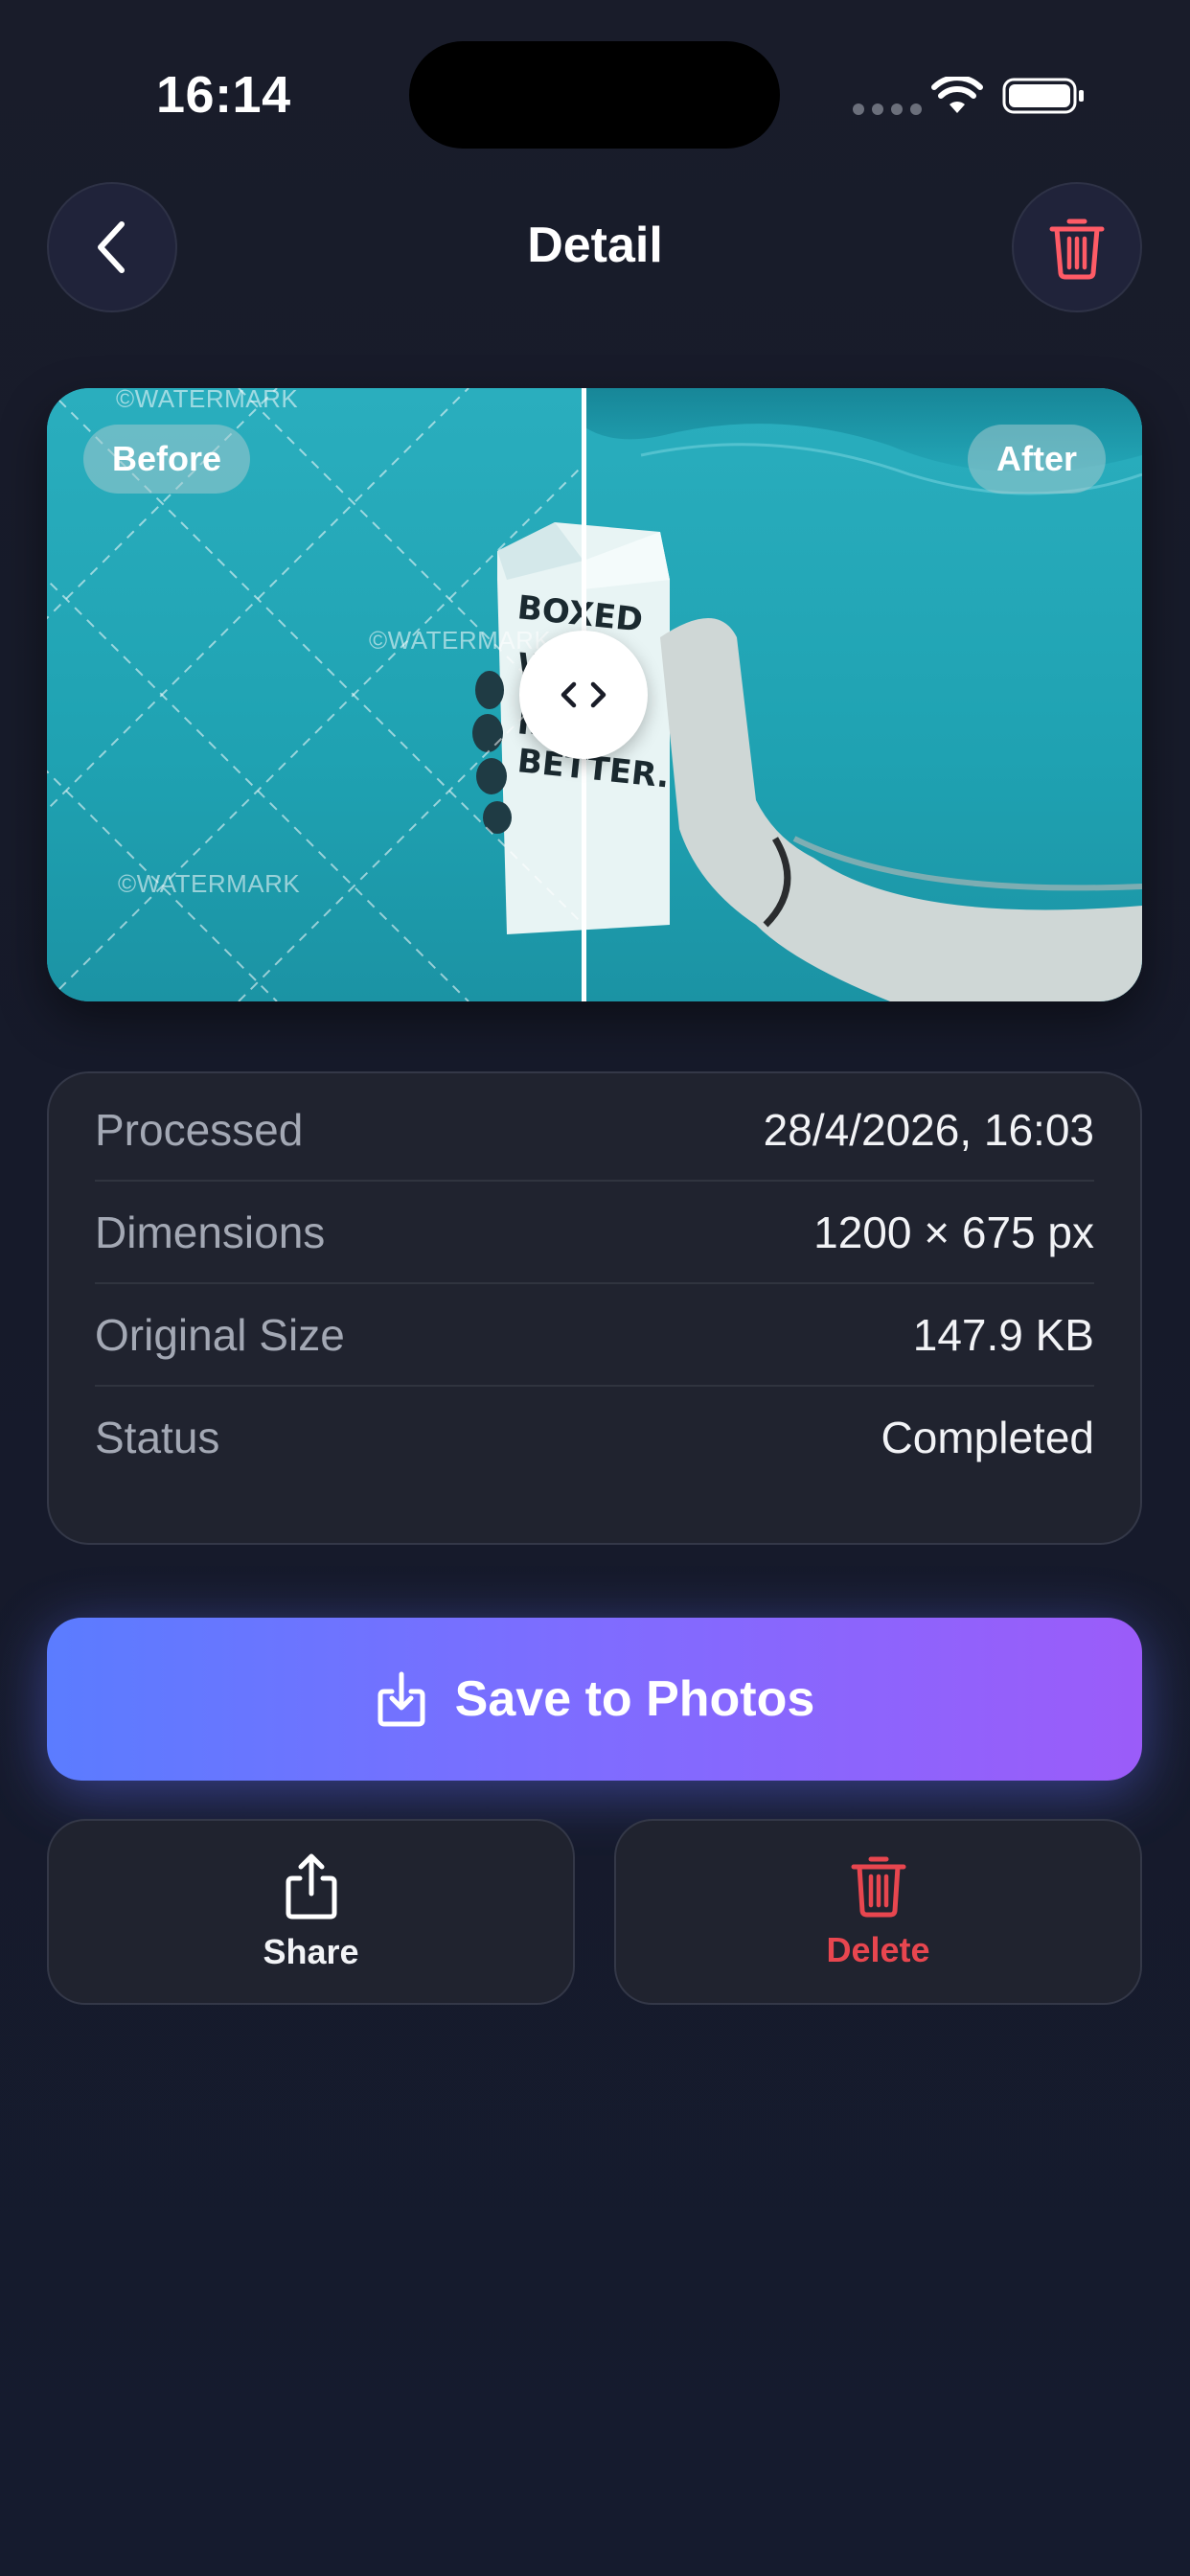 The width and height of the screenshot is (1190, 2576). I want to click on cellular-signal-icon, so click(888, 109).